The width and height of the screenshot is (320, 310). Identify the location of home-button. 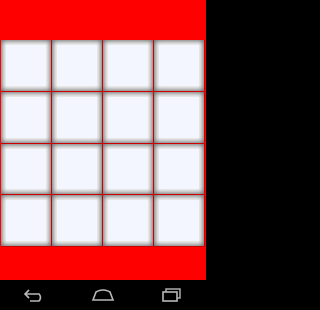
(103, 295).